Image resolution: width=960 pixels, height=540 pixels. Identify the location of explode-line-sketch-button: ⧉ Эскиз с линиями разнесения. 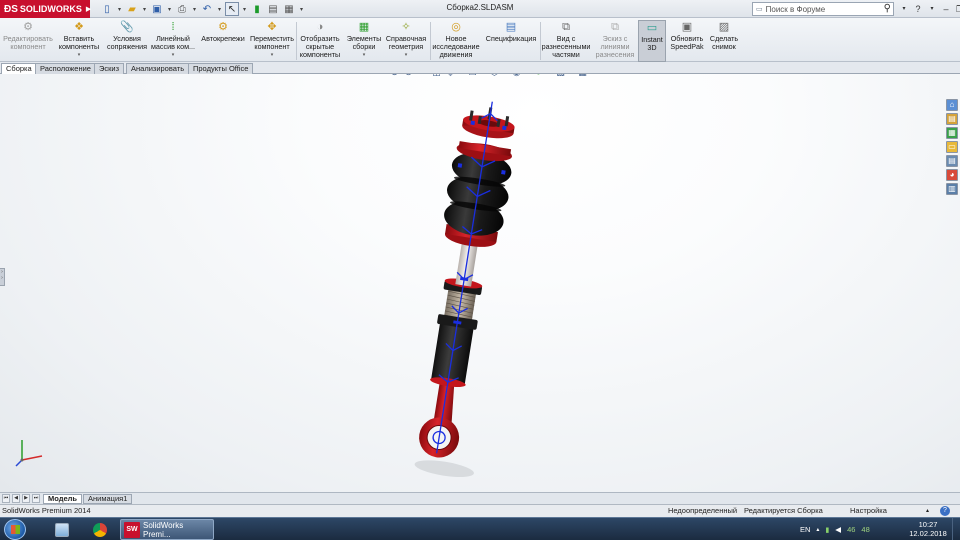
(615, 41).